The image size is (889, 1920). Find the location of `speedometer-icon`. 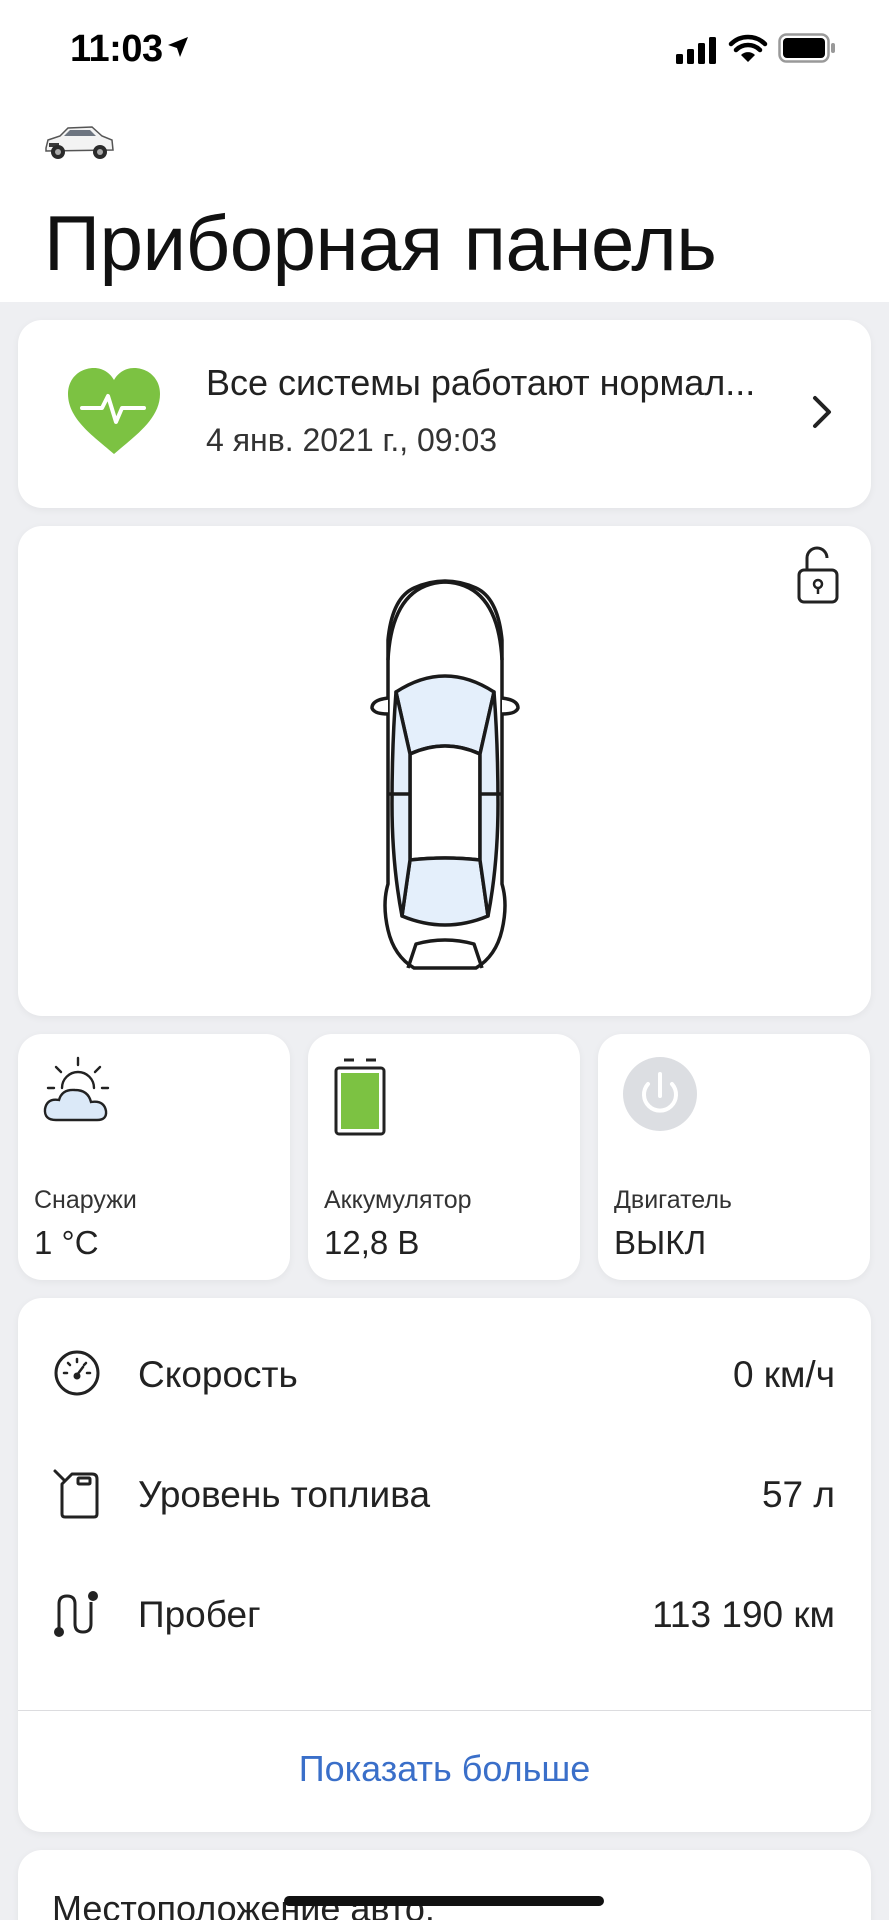

speedometer-icon is located at coordinates (77, 1373).